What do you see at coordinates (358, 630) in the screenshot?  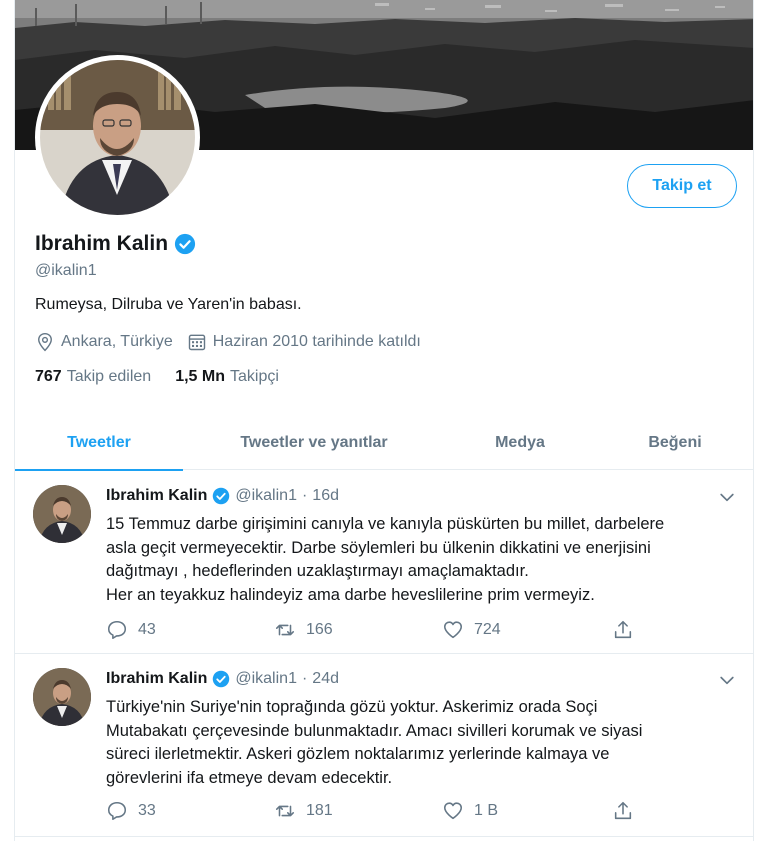 I see `retweet-button: 166` at bounding box center [358, 630].